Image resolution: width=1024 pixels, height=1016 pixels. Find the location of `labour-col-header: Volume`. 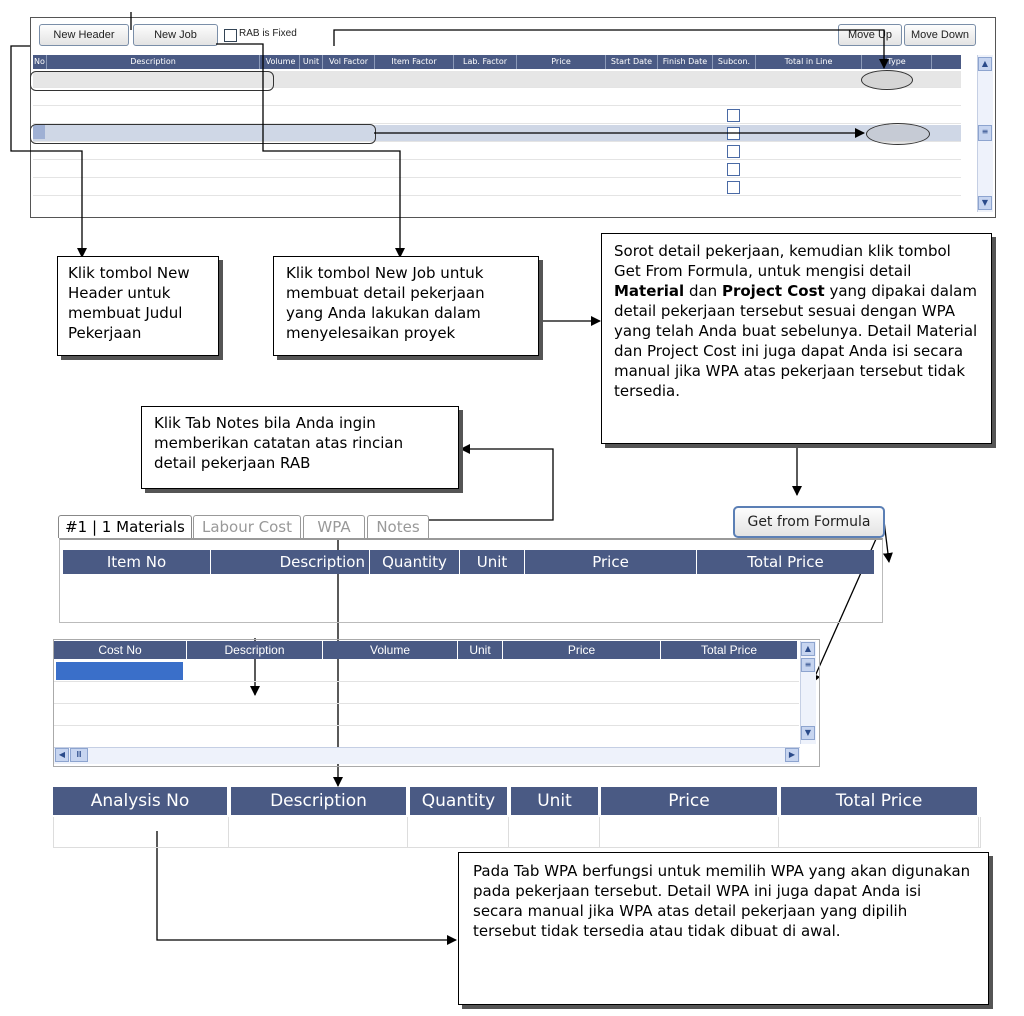

labour-col-header: Volume is located at coordinates (390, 650).